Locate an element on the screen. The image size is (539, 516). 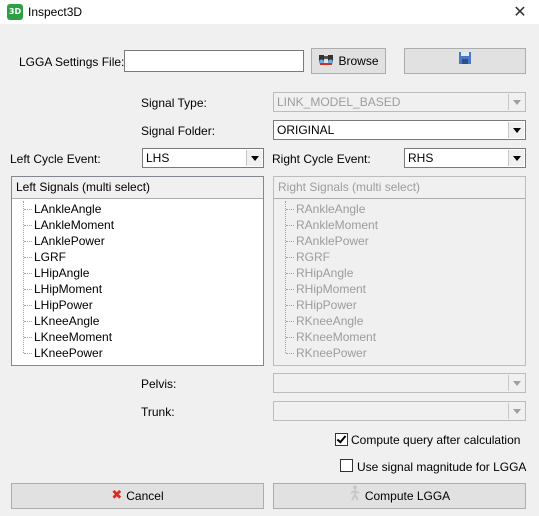
app-icon: 3D is located at coordinates (15, 12).